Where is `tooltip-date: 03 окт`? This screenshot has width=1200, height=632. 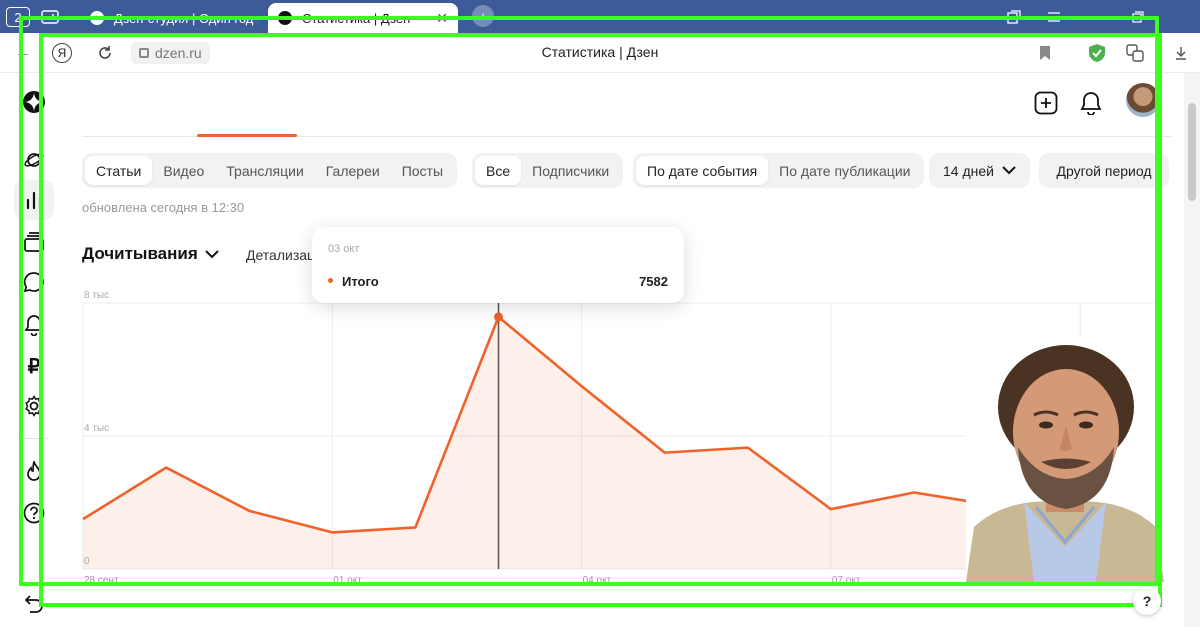 tooltip-date: 03 окт is located at coordinates (344, 249).